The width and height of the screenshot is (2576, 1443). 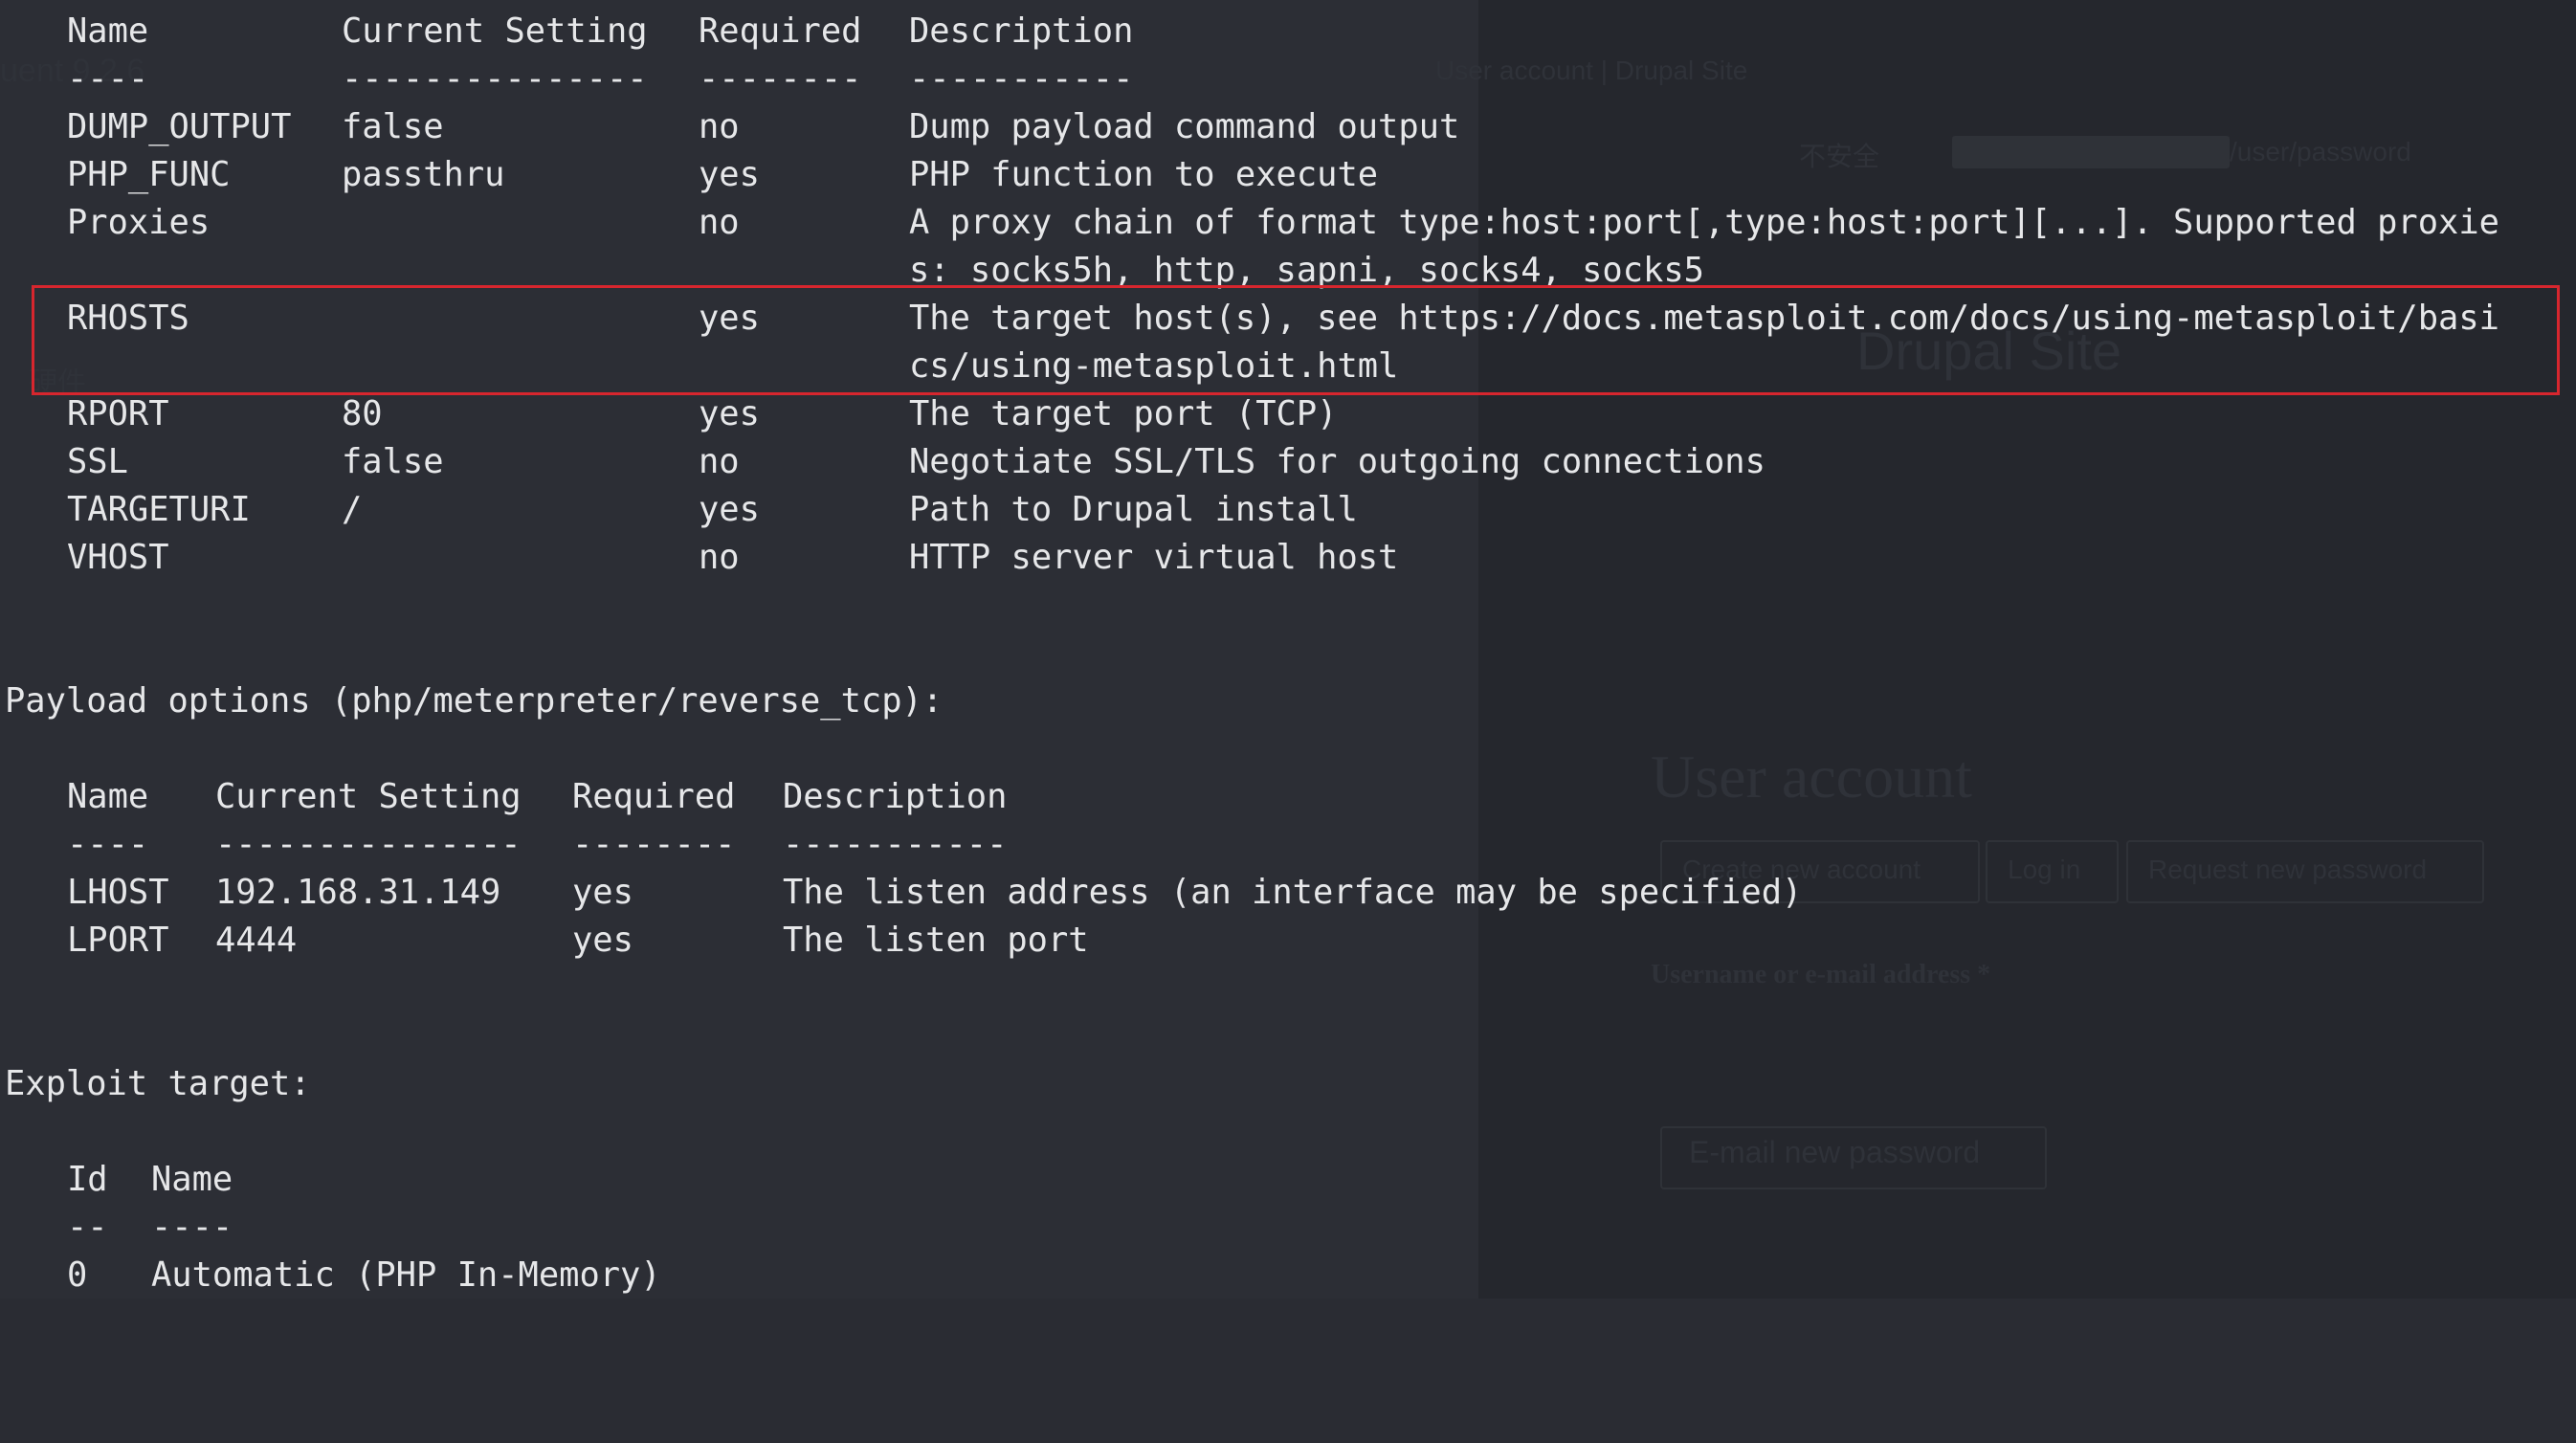 I want to click on option-row-targeturi: TARGETURI / yes Path to Drupal install, so click(x=679, y=510).